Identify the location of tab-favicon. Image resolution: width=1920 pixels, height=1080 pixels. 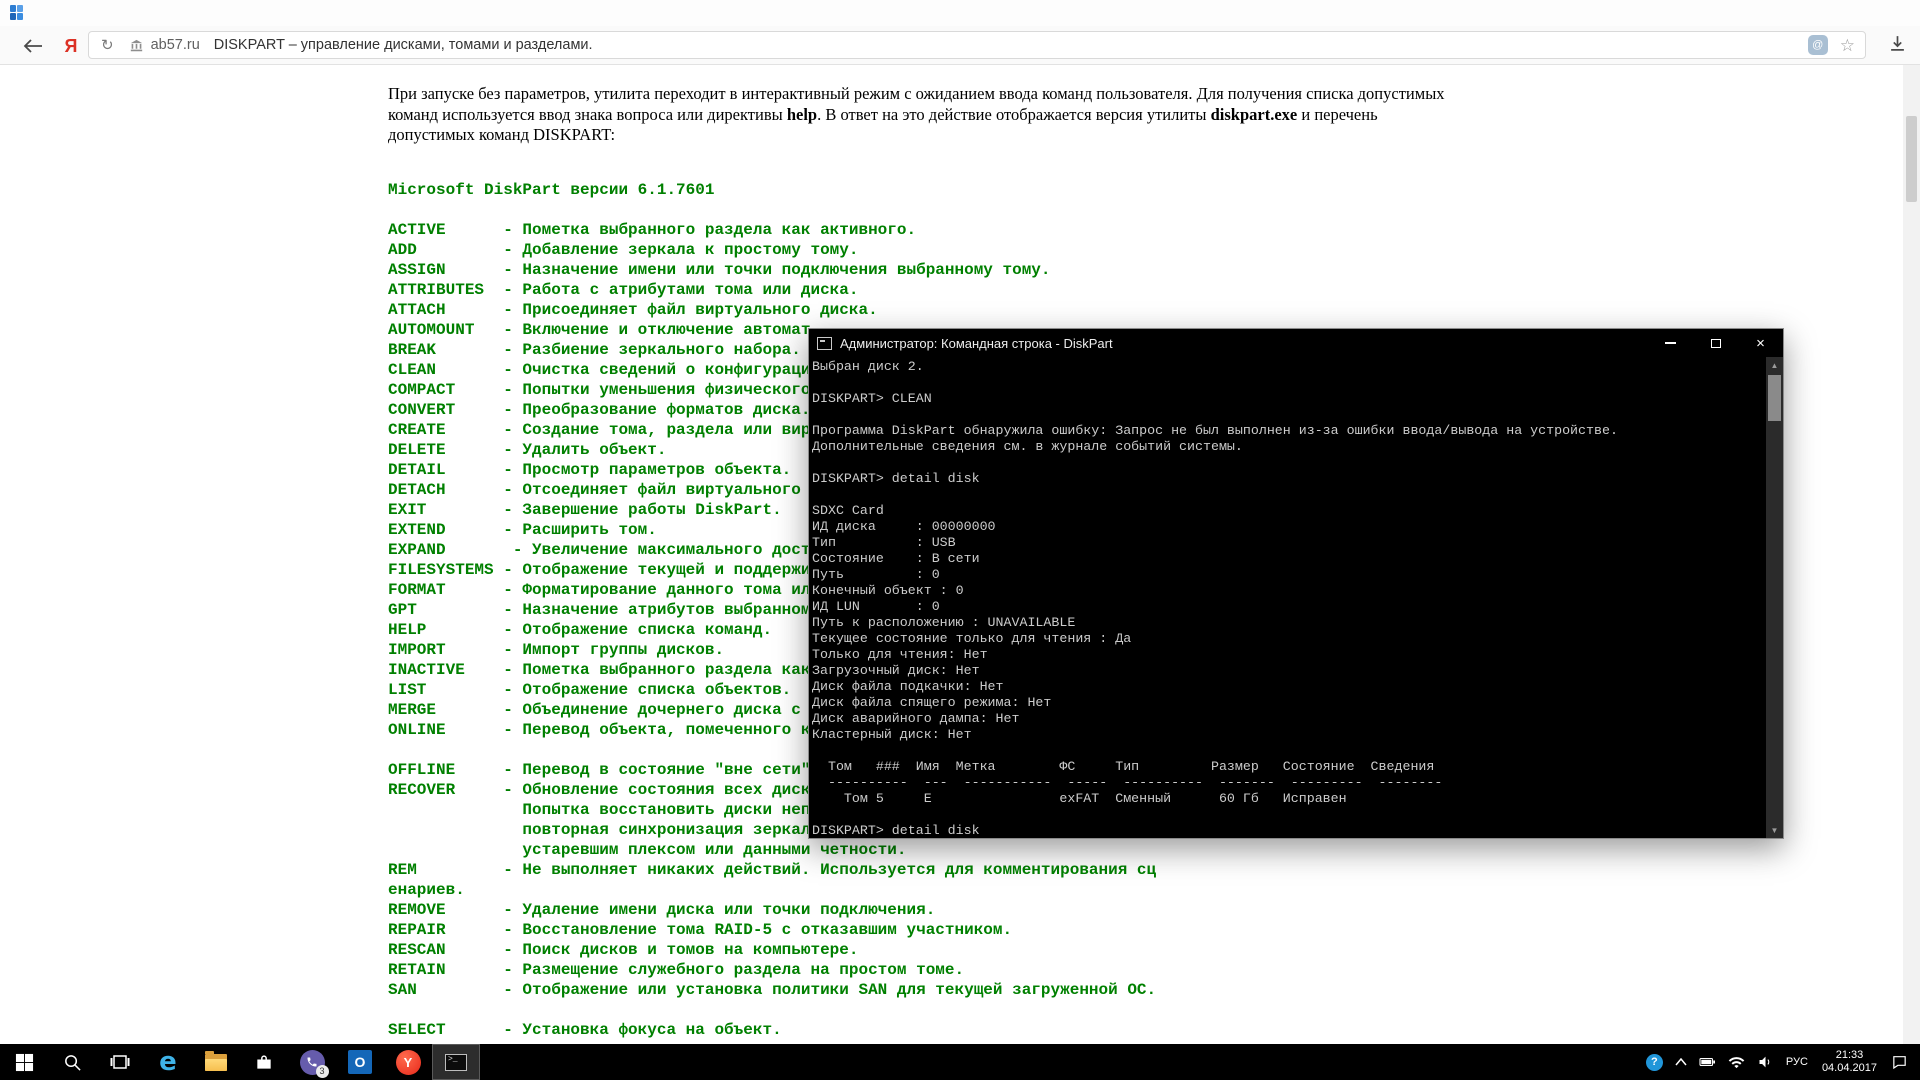
(17, 13).